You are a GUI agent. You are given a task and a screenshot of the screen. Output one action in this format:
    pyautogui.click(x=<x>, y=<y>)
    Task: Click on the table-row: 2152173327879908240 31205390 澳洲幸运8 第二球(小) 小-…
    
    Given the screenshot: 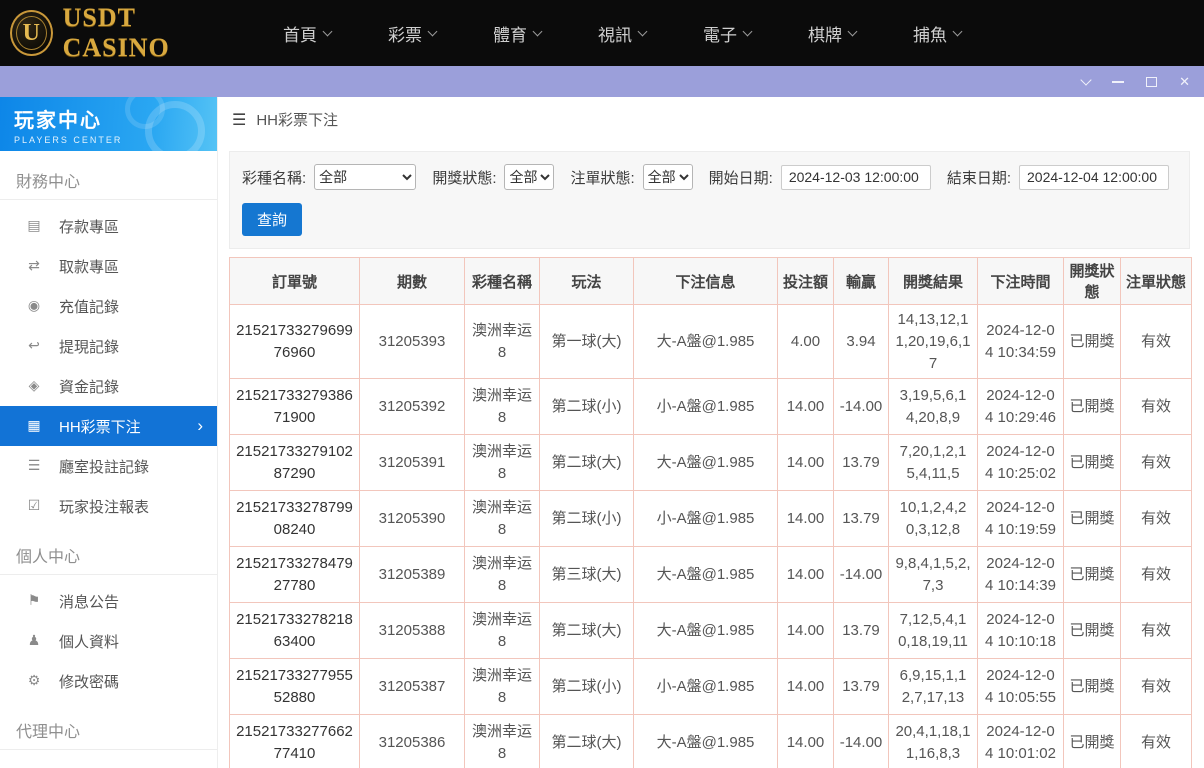 What is the action you would take?
    pyautogui.click(x=710, y=519)
    